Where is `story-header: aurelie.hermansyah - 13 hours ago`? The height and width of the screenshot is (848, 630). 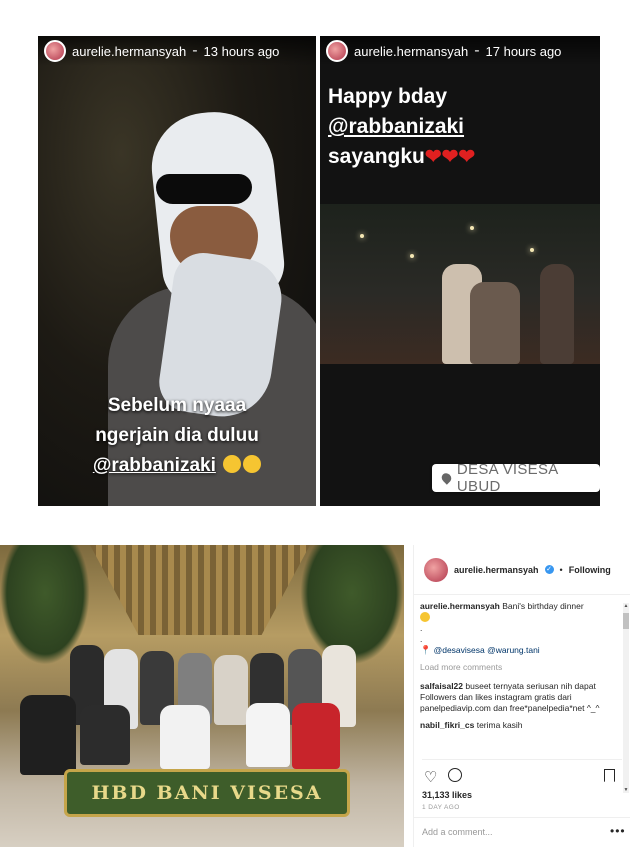
story-header: aurelie.hermansyah - 13 hours ago is located at coordinates (177, 51).